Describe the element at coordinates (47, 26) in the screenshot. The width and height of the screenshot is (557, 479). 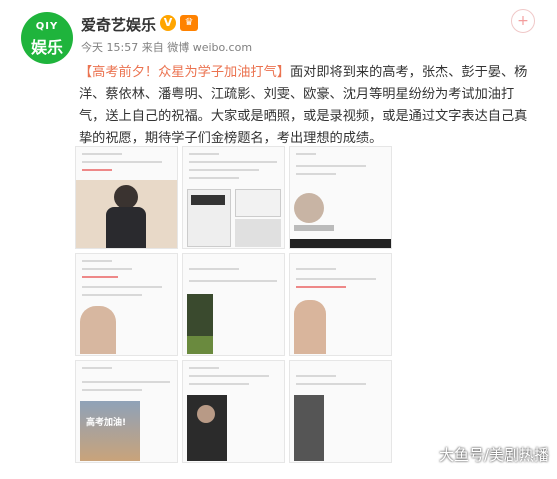
I see `logo-top-text: QIY` at that location.